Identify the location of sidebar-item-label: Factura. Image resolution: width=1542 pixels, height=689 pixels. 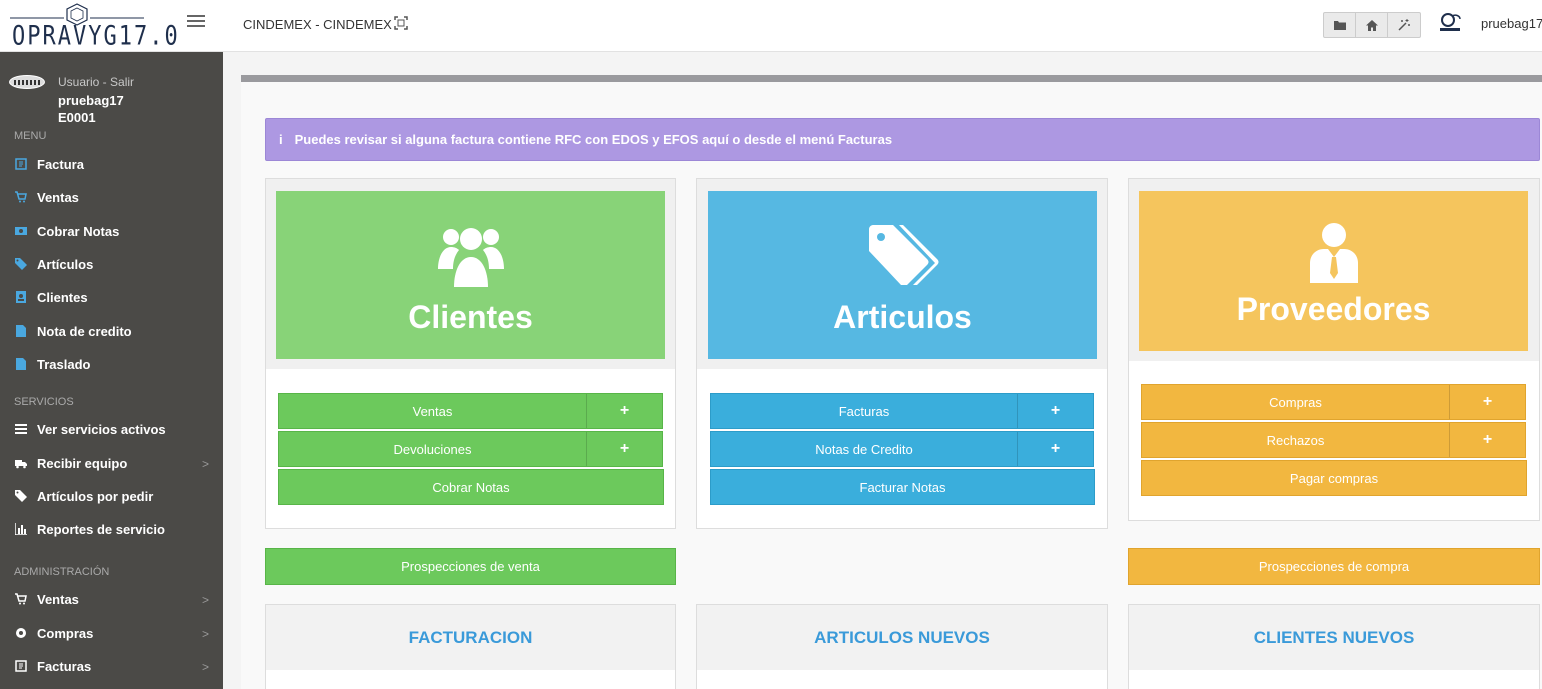
(60, 164).